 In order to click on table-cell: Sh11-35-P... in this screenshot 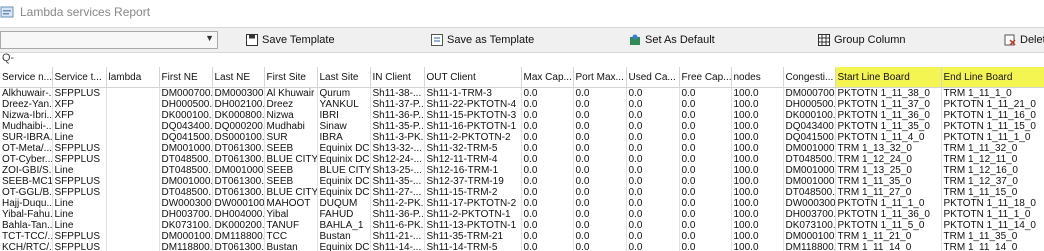, I will do `click(397, 126)`.